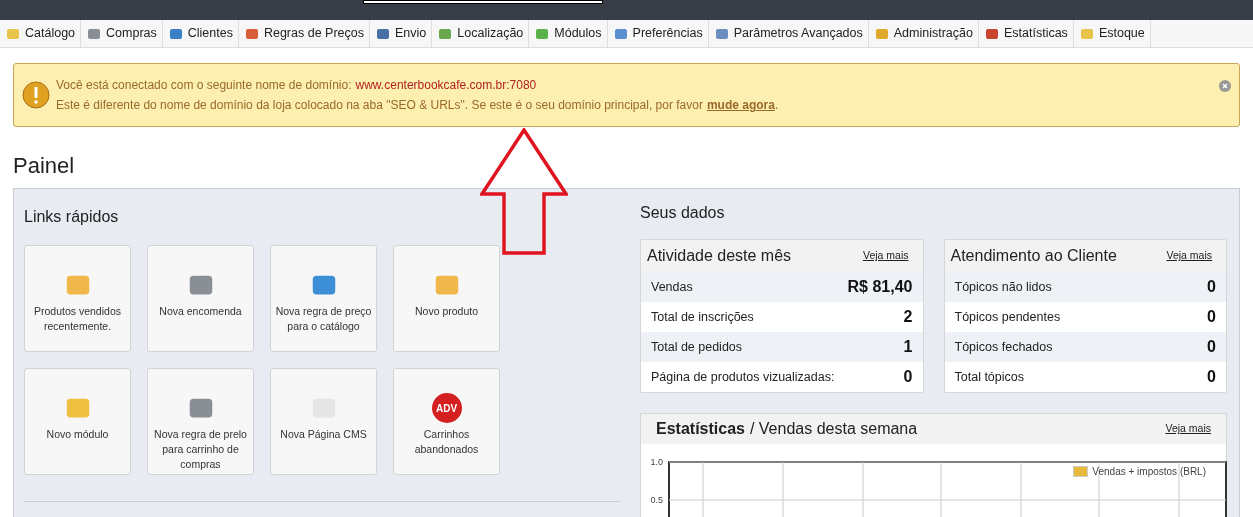 The height and width of the screenshot is (517, 1253). Describe the element at coordinates (77, 298) in the screenshot. I see `quick-link-tile: Produtos vendidos recentemente.` at that location.